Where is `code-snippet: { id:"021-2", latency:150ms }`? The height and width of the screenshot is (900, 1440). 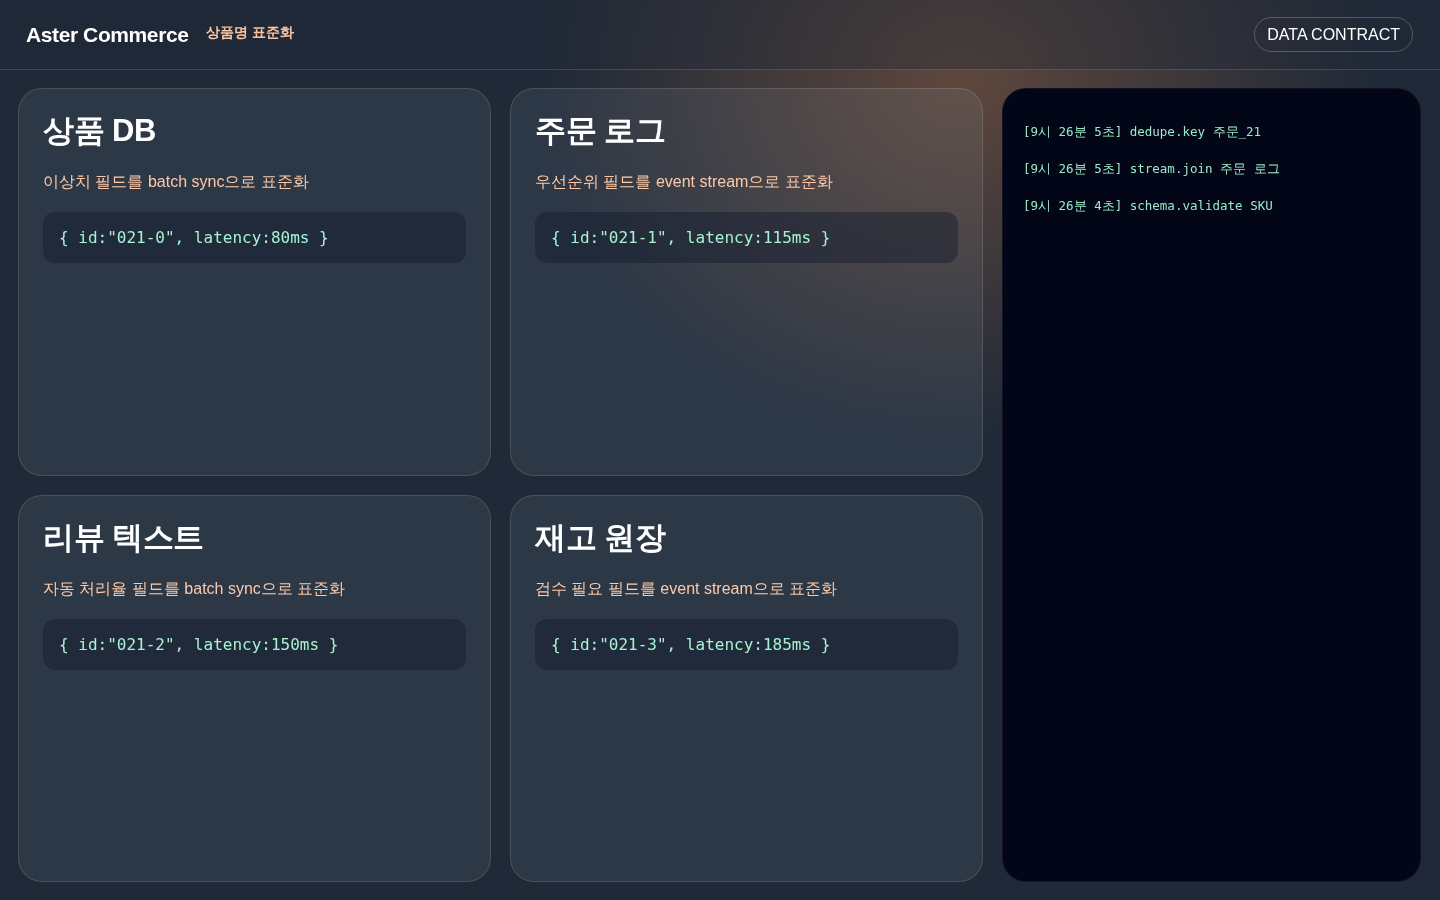
code-snippet: { id:"021-2", latency:150ms } is located at coordinates (254, 644).